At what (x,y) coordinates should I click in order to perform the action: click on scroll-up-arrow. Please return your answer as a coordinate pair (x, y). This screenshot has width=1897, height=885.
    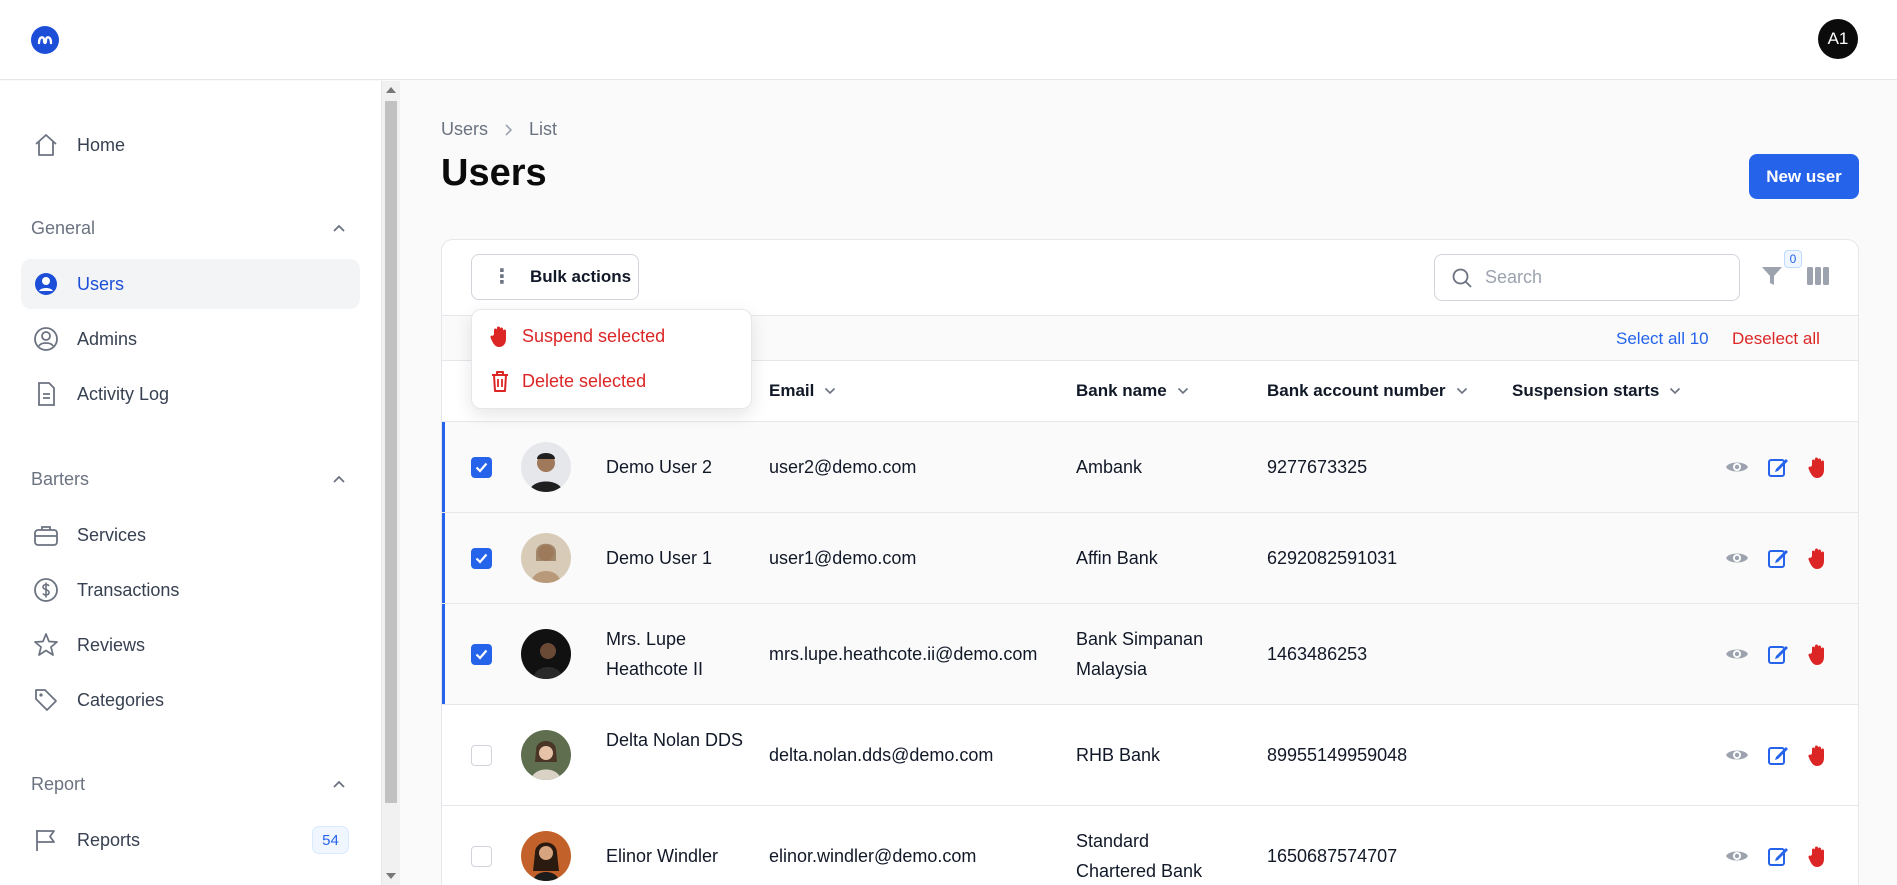
    Looking at the image, I should click on (391, 90).